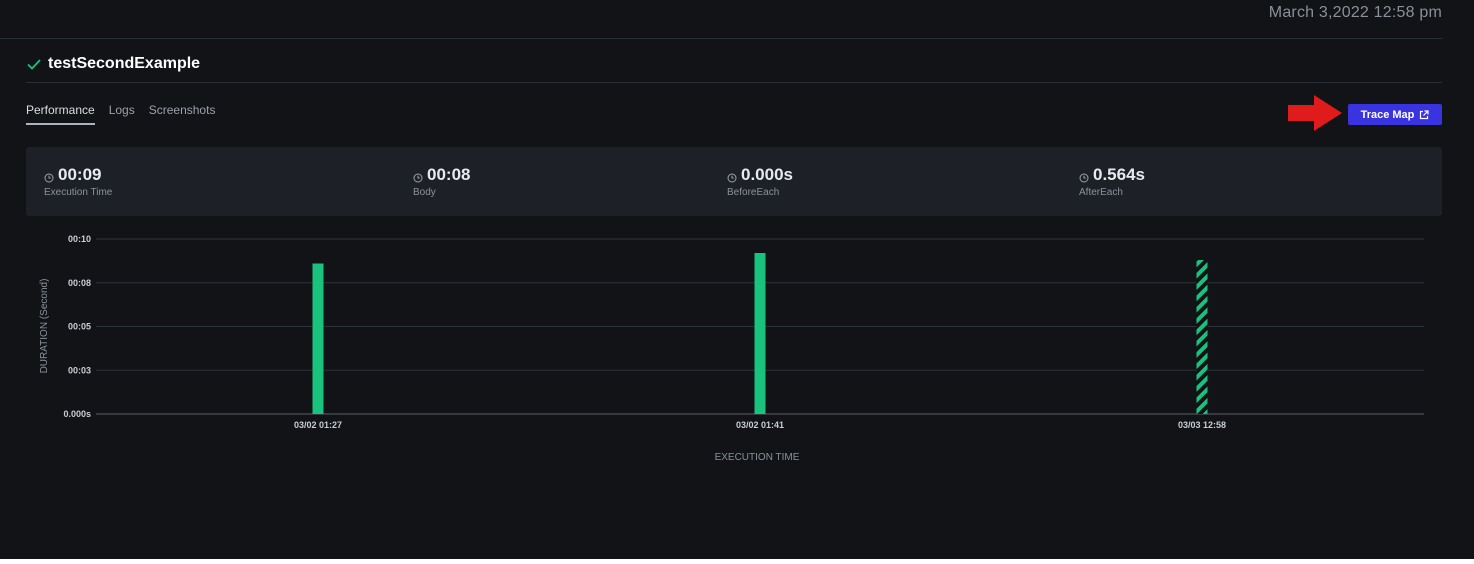 This screenshot has height=564, width=1474. I want to click on y-tick-label: 00:05, so click(79, 327).